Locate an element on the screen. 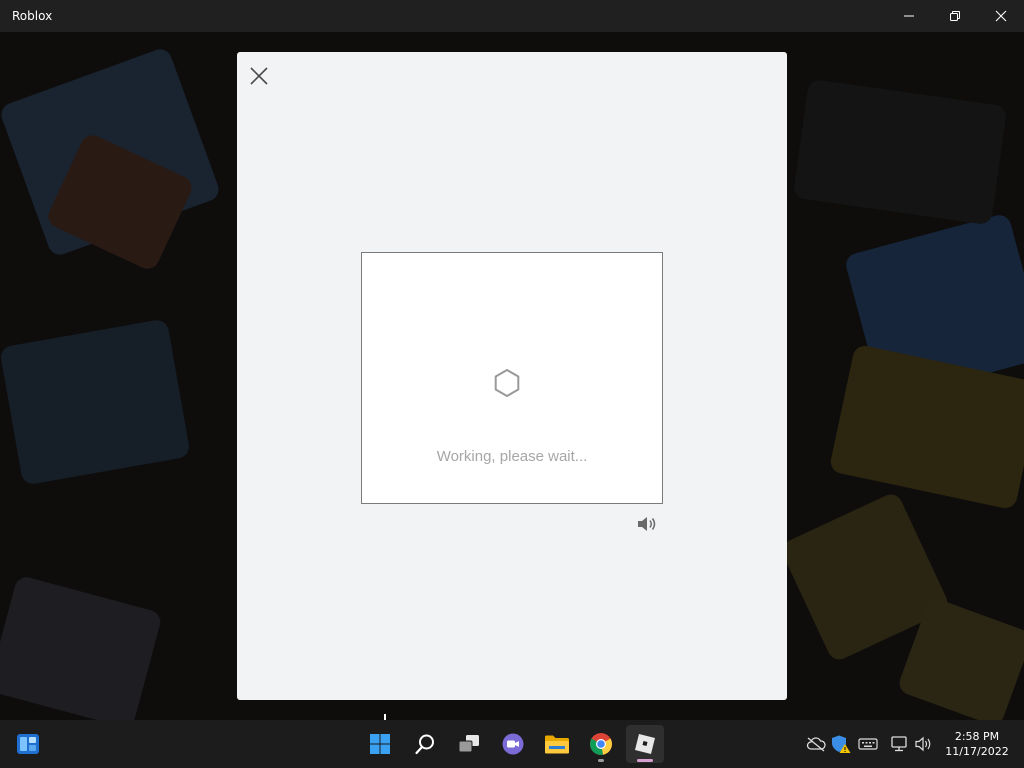 This screenshot has width=1024, height=768. input-indicator is located at coordinates (868, 744).